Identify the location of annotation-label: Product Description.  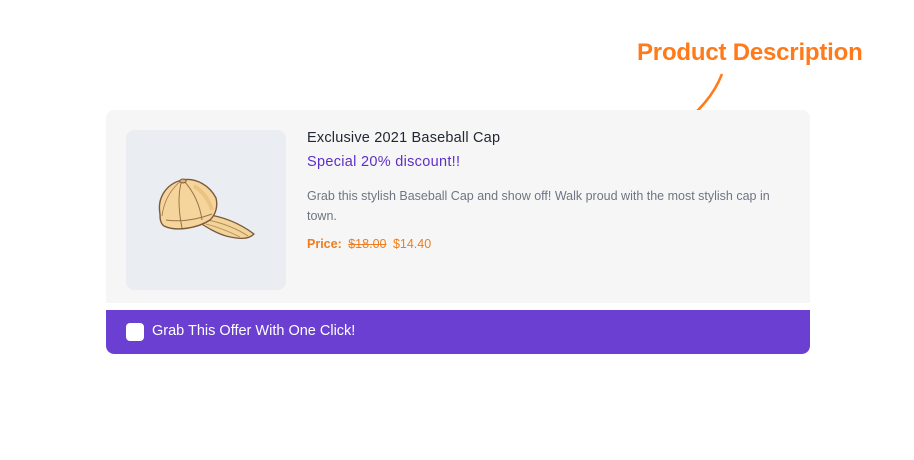
(750, 52).